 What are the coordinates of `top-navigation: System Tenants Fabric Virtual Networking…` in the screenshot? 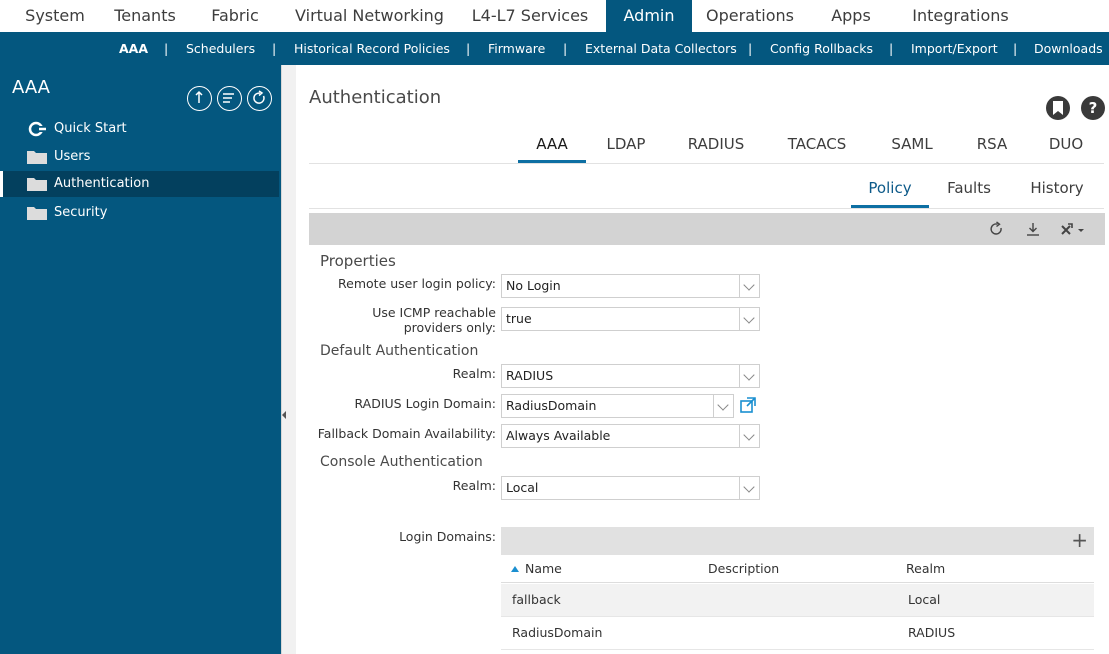 It's located at (554, 16).